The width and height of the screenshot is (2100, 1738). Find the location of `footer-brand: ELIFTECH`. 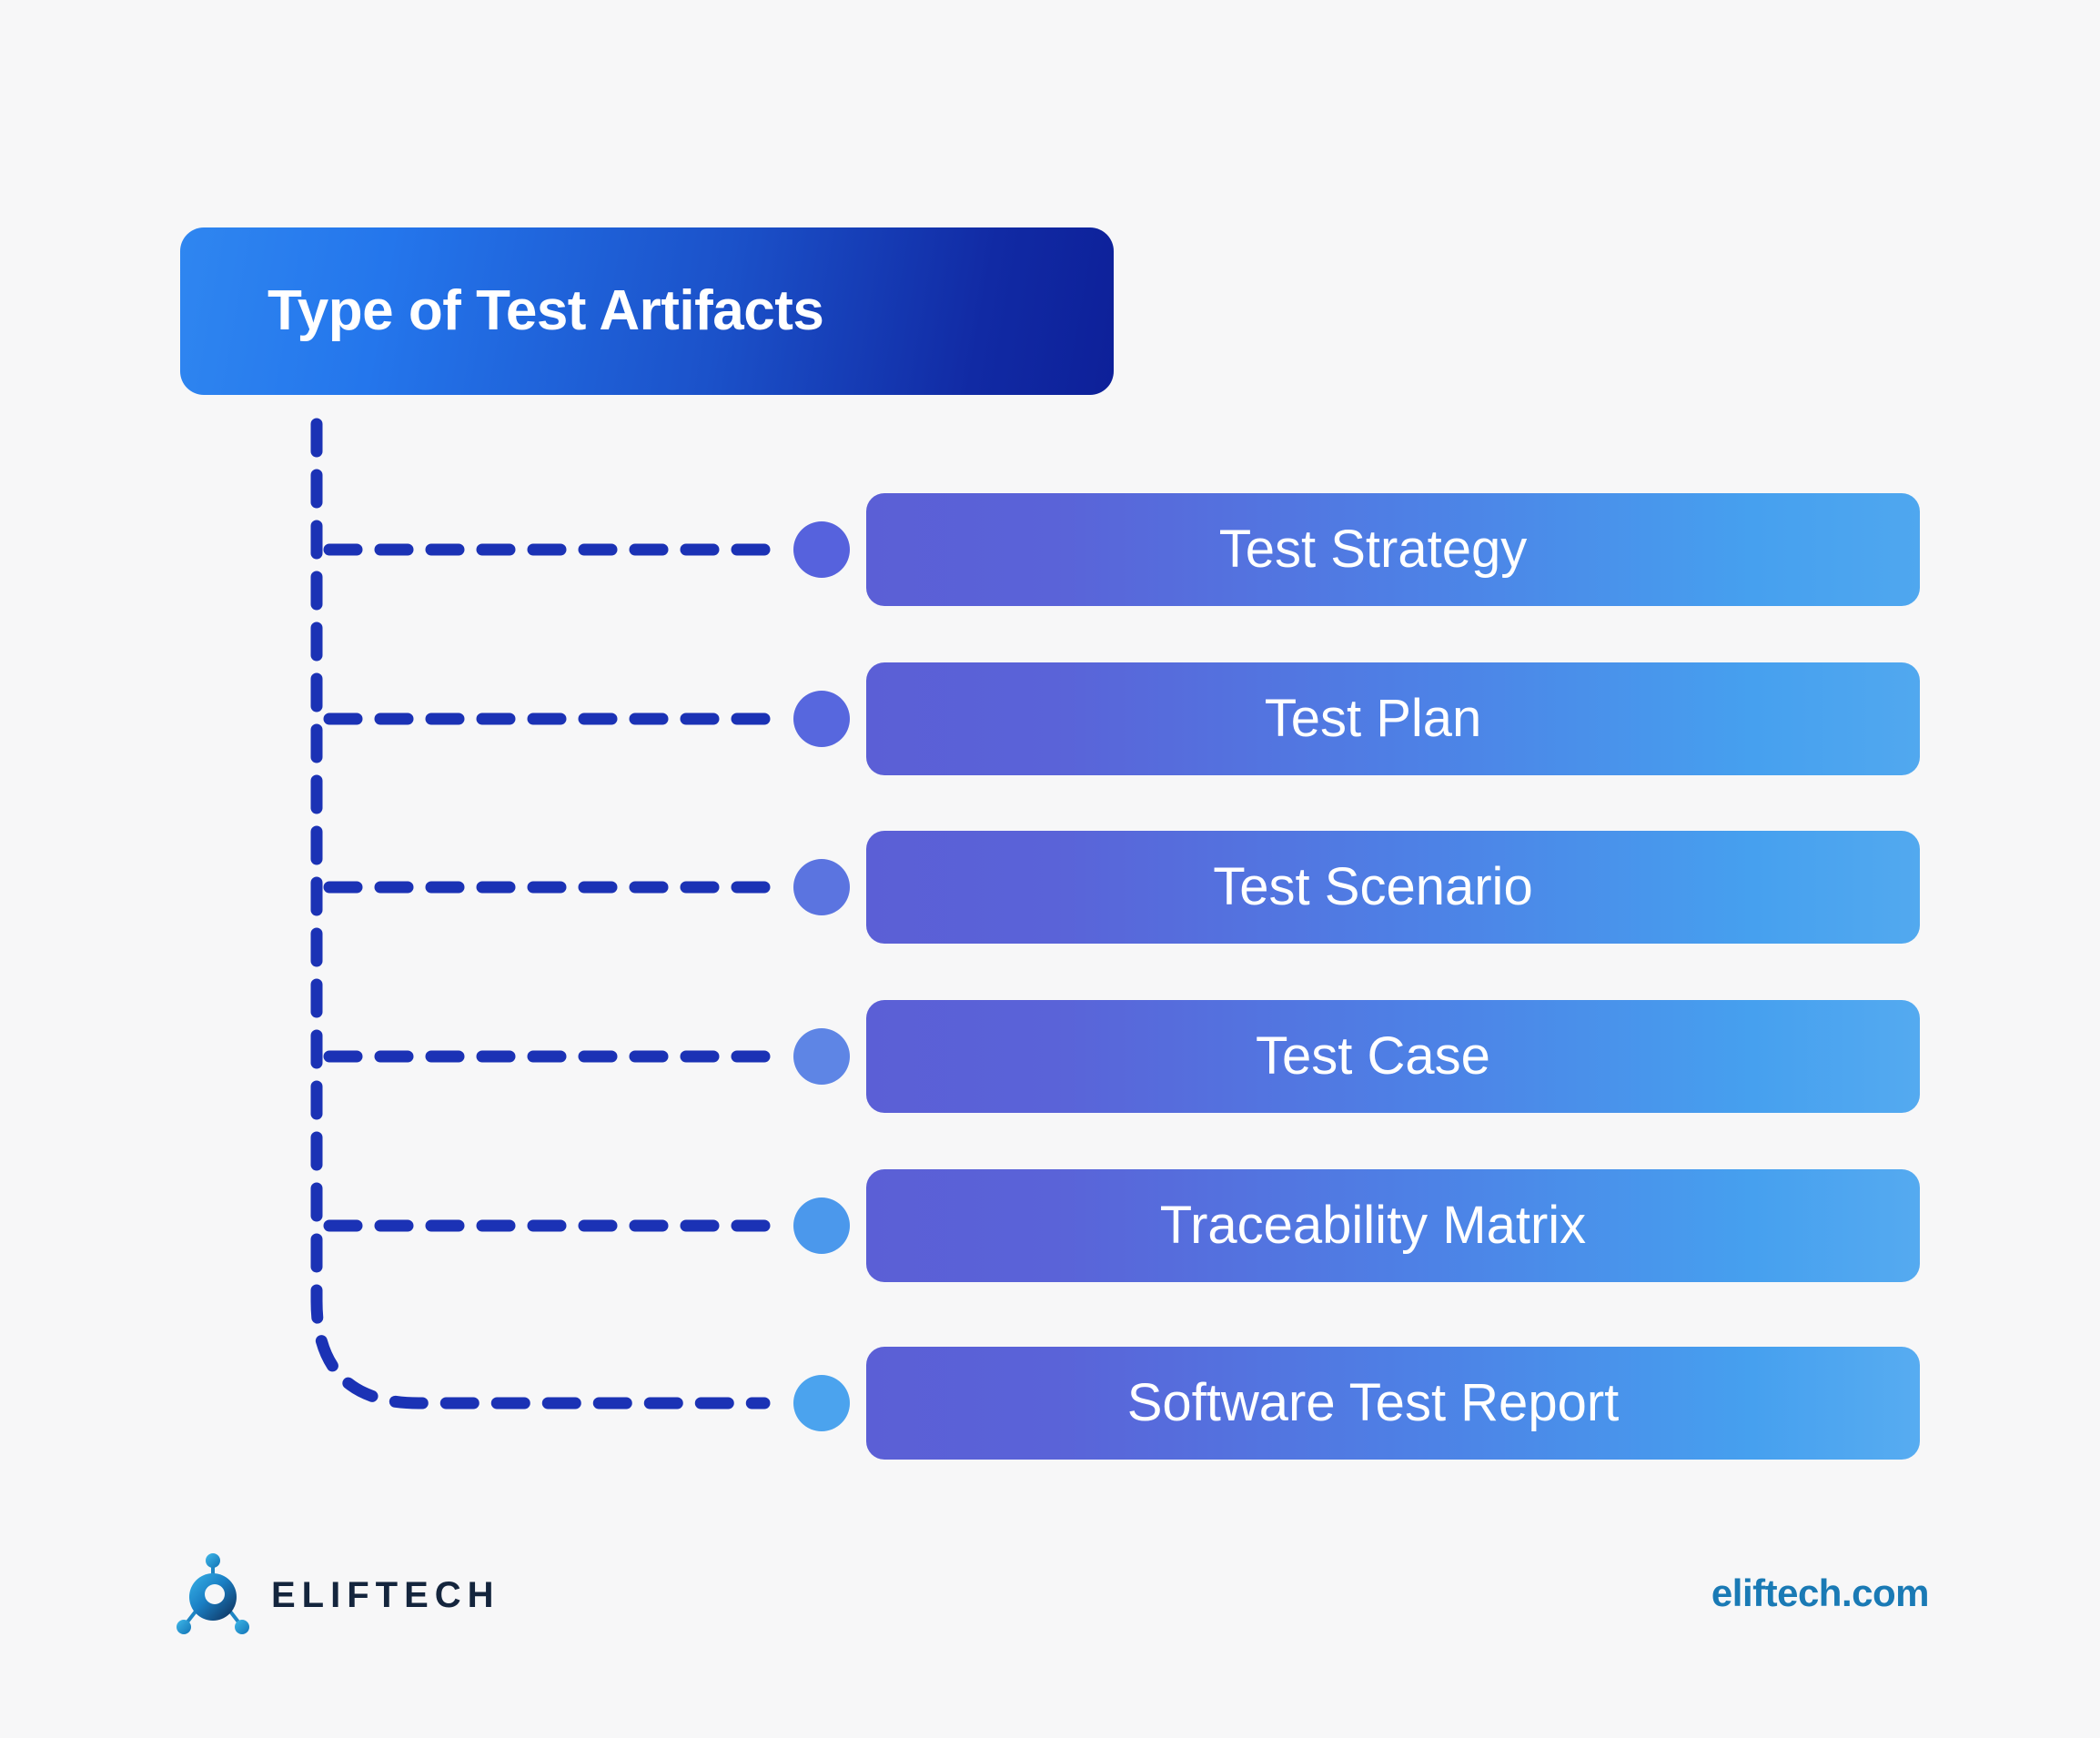

footer-brand: ELIFTECH is located at coordinates (337, 1595).